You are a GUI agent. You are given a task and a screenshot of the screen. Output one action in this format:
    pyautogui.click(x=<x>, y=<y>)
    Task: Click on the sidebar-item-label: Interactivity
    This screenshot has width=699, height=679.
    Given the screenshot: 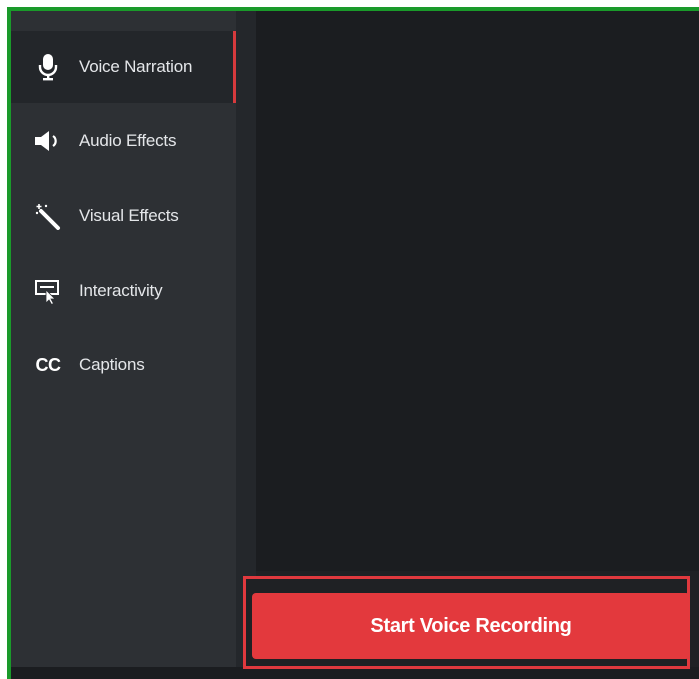 What is the action you would take?
    pyautogui.click(x=121, y=290)
    